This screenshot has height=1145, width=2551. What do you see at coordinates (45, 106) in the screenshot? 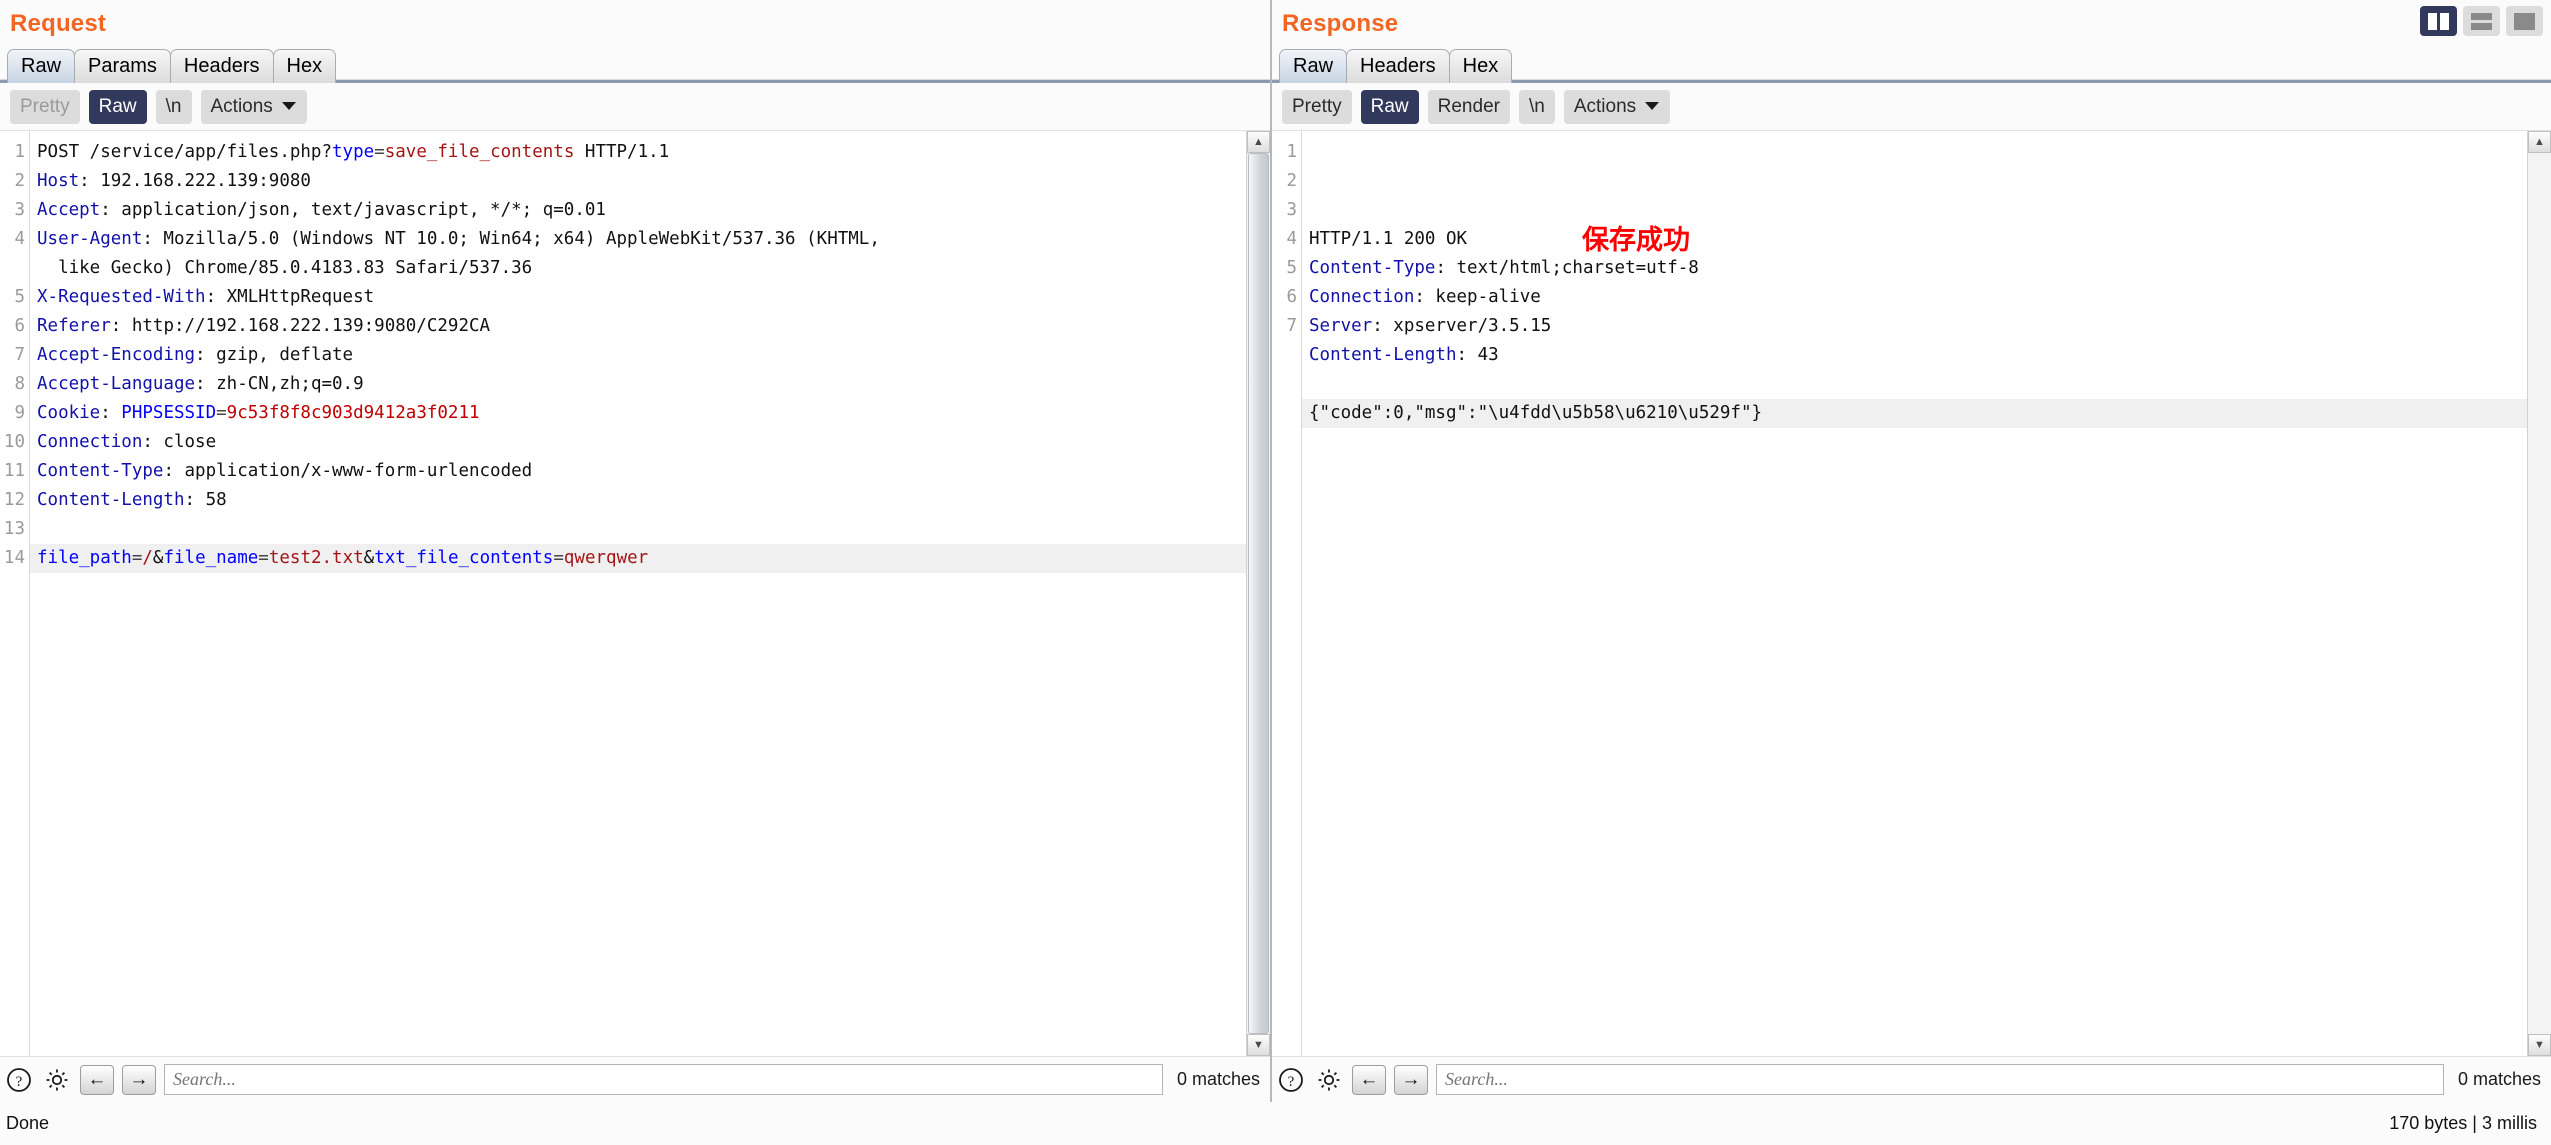
I see `request-pretty-button: Pretty` at bounding box center [45, 106].